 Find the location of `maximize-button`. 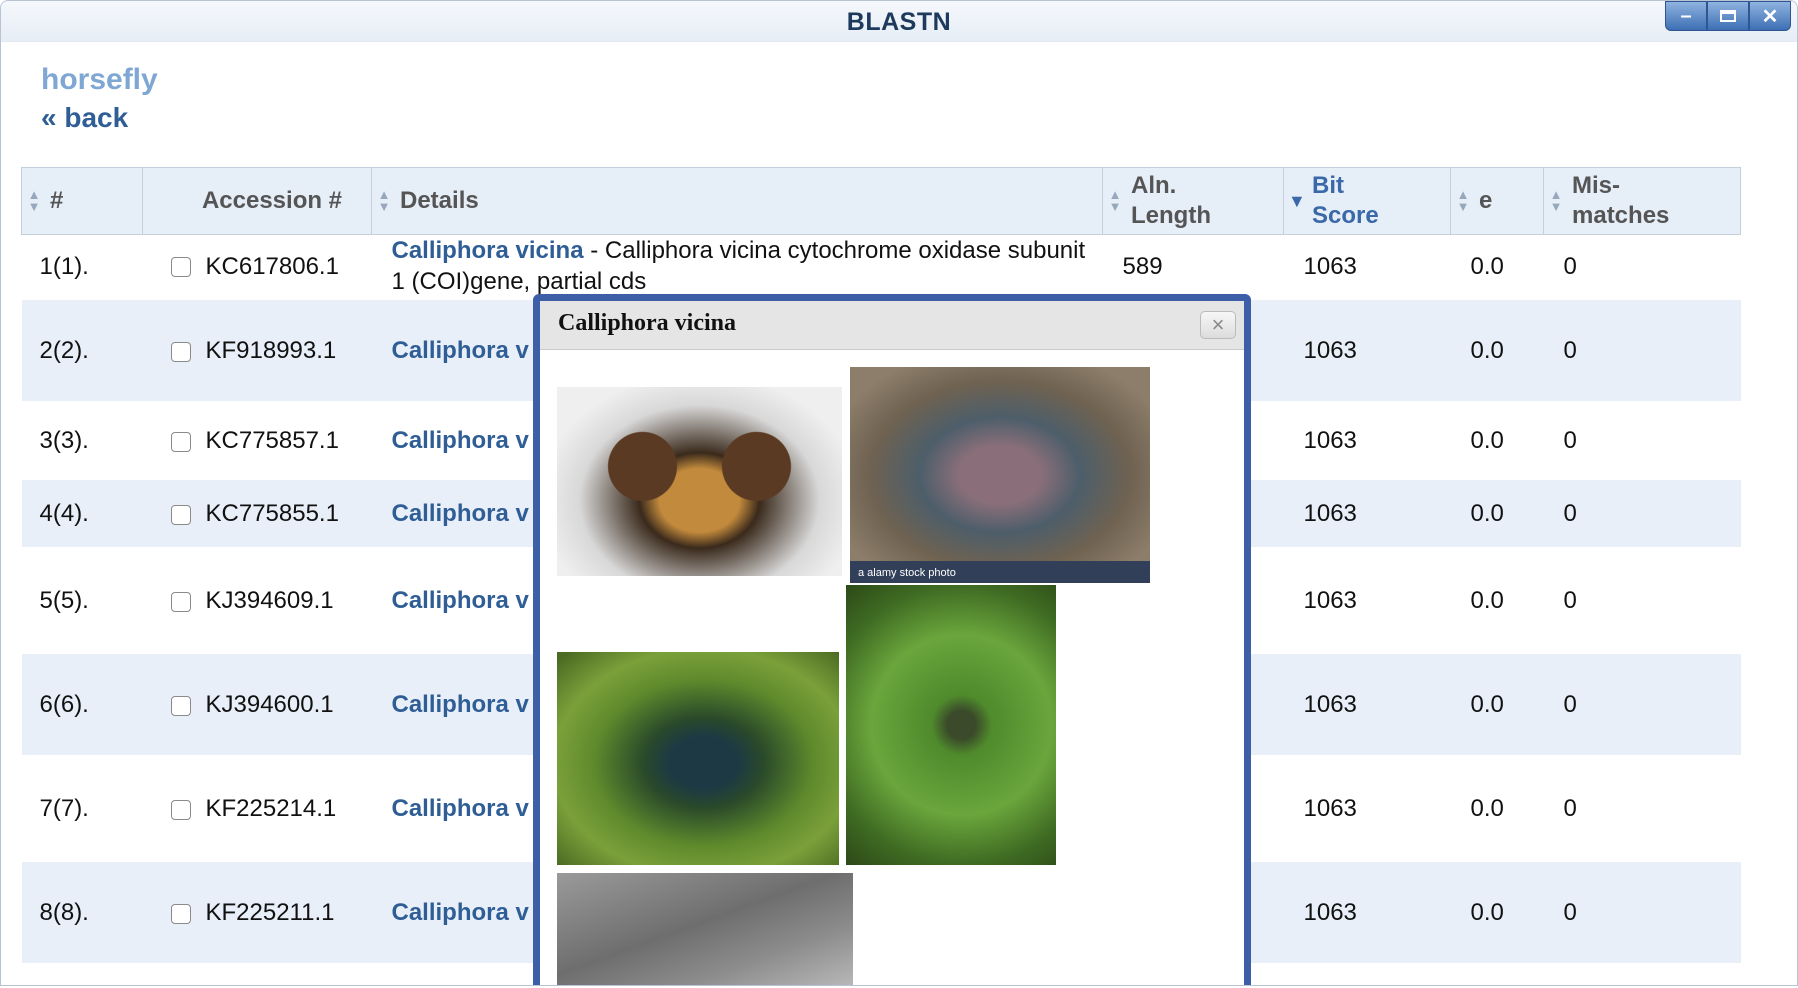

maximize-button is located at coordinates (1728, 16).